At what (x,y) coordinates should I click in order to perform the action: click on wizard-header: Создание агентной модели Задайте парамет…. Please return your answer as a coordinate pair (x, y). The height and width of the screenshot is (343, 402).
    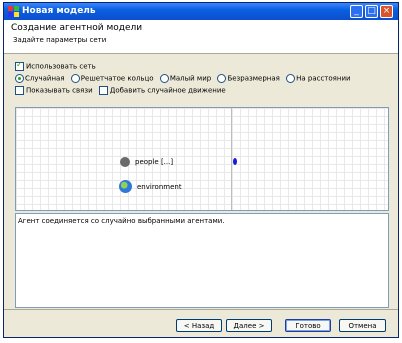
    Looking at the image, I should click on (201, 37).